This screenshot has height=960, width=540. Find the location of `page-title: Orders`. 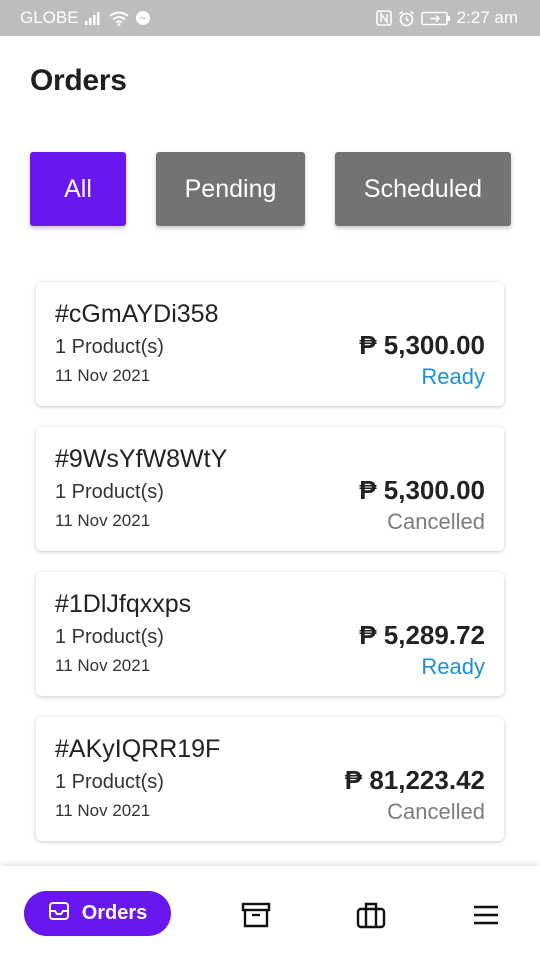

page-title: Orders is located at coordinates (78, 80).